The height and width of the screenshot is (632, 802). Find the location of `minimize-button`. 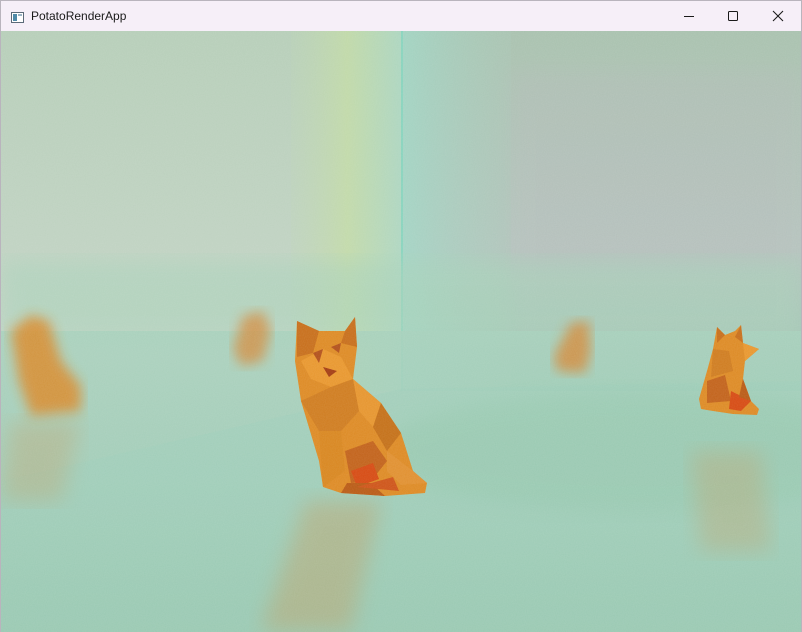

minimize-button is located at coordinates (689, 16).